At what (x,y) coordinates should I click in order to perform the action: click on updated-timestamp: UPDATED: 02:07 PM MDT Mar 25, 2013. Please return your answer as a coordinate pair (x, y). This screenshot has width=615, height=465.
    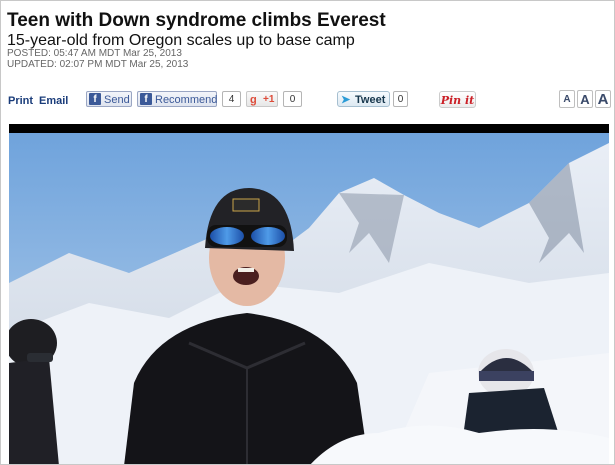
    Looking at the image, I should click on (98, 64).